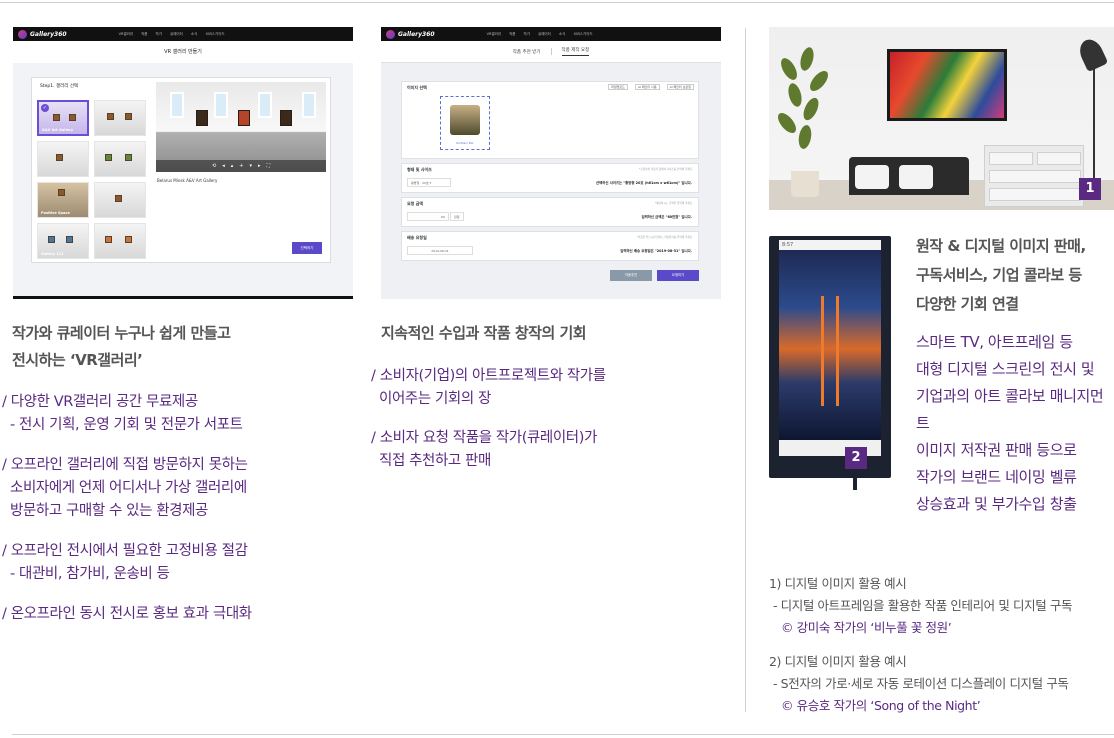 The width and height of the screenshot is (1114, 738). I want to click on image-options: 파일업로드 AI 페인터 사용 AI 페인터 보관함, so click(651, 87).